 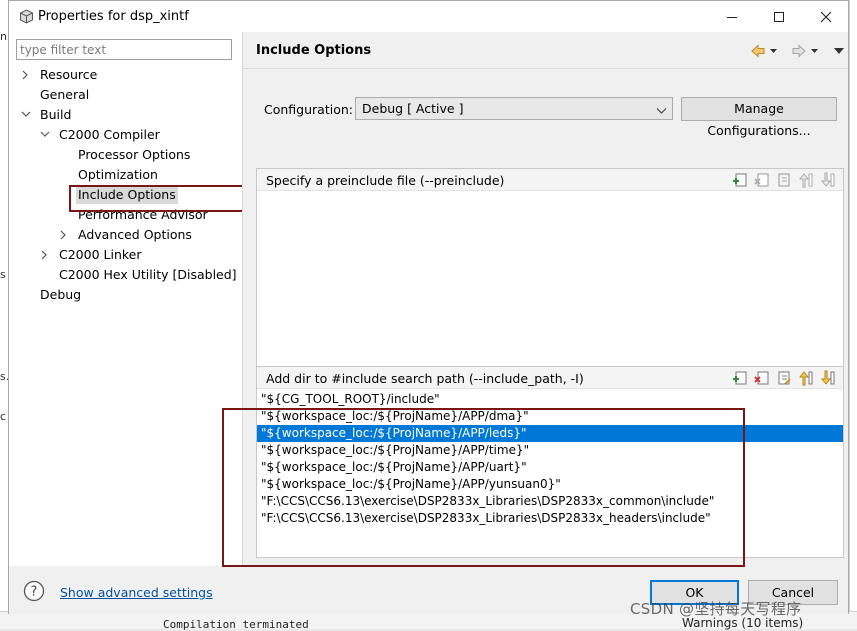 I want to click on window-title: Properties for dsp_xintf, so click(x=113, y=16).